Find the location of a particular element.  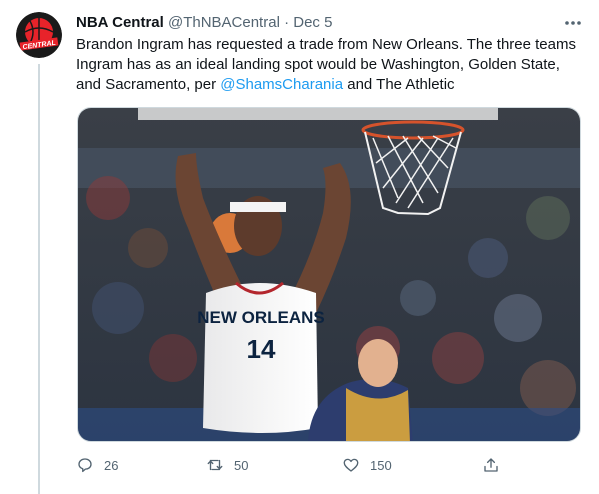

tweet-header: NBA Central @ThNBACentral · Dec 5 is located at coordinates (204, 23).